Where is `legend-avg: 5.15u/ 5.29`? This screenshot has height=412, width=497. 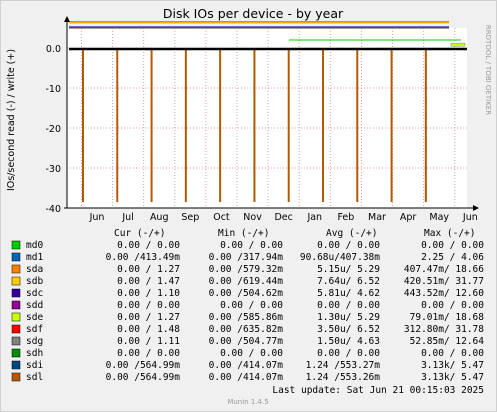
legend-avg: 5.15u/ 5.29 is located at coordinates (348, 269).